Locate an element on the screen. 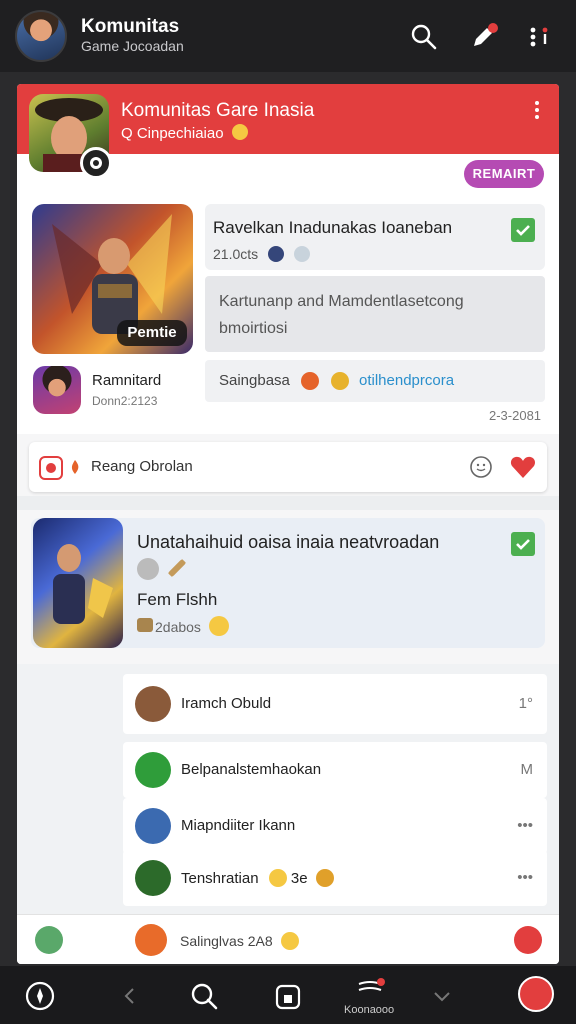 This screenshot has width=576, height=1024. emoji-react-icon is located at coordinates (481, 467).